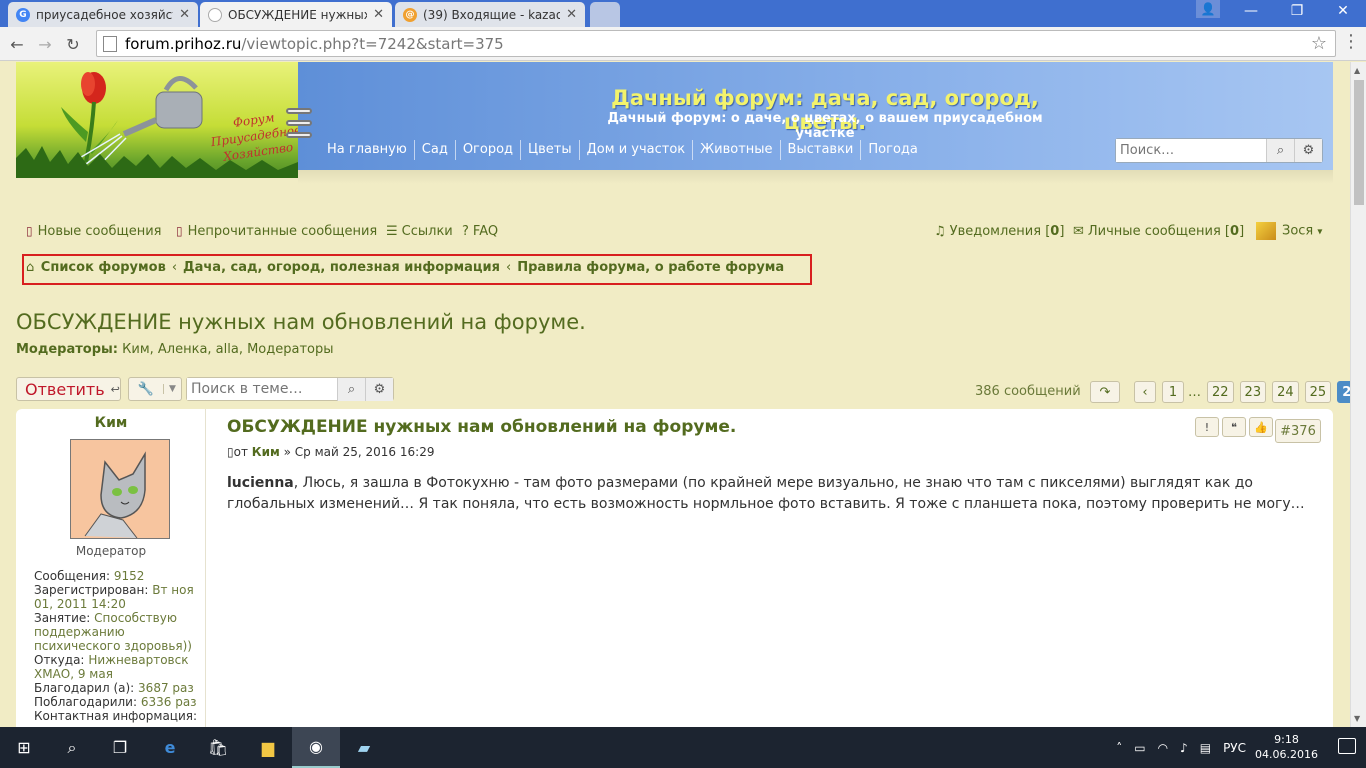 This screenshot has height=768, width=1366. I want to click on nav-vegetable: Огород, so click(489, 150).